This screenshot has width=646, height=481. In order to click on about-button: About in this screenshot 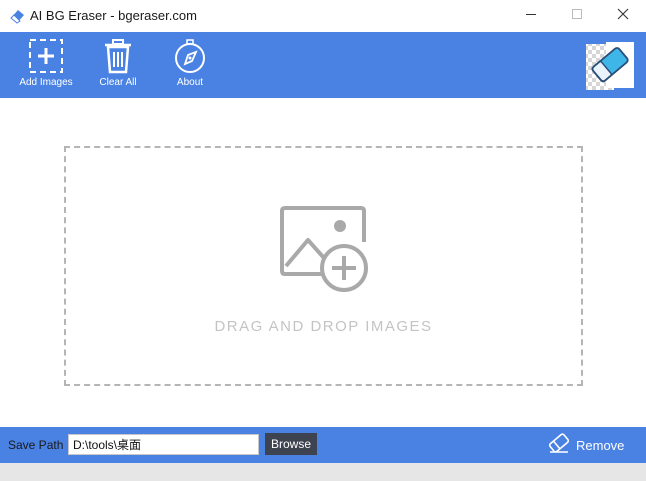, I will do `click(190, 63)`.